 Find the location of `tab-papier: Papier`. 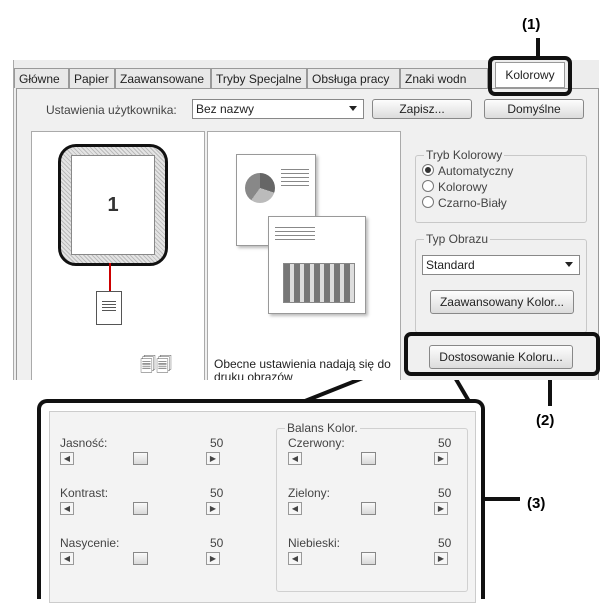

tab-papier: Papier is located at coordinates (92, 78).